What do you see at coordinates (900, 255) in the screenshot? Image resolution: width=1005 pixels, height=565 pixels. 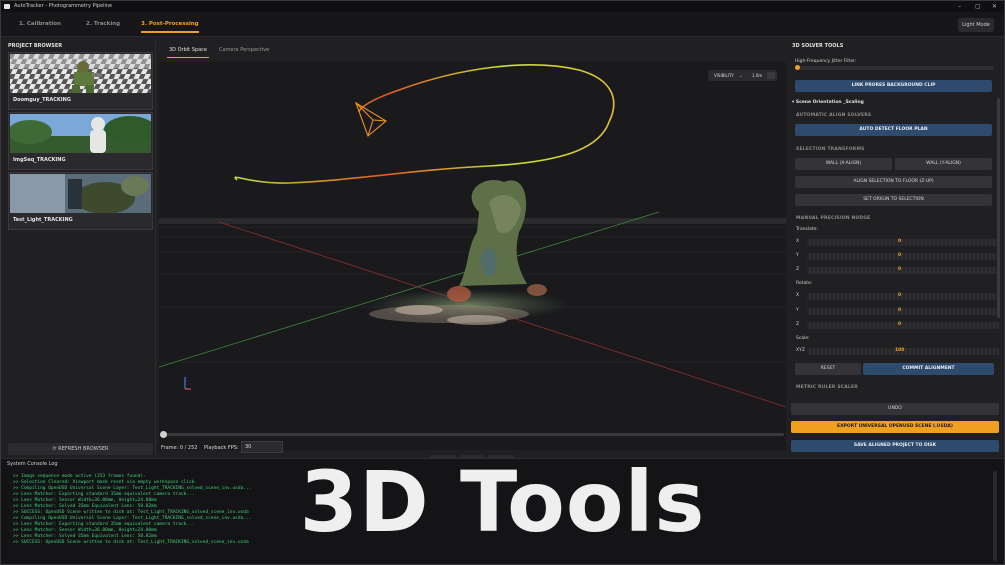 I see `translate-y-value: 0` at bounding box center [900, 255].